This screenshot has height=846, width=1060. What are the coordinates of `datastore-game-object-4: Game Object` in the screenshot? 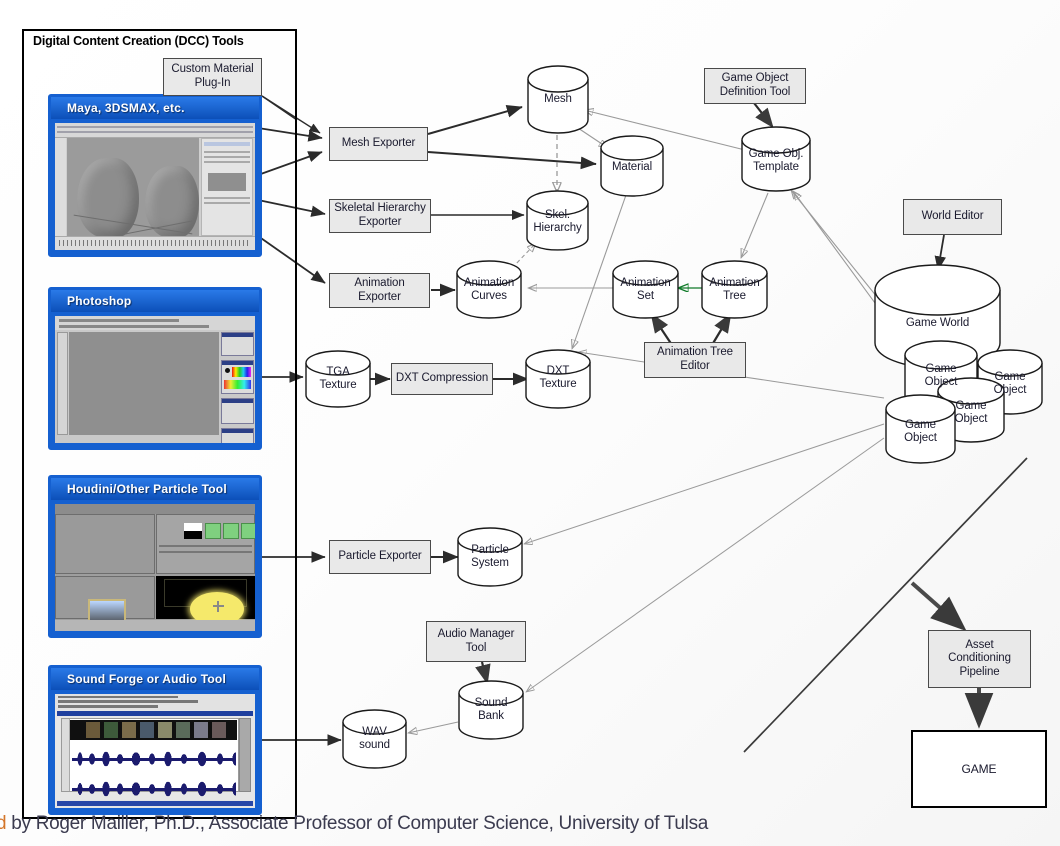 It's located at (920, 429).